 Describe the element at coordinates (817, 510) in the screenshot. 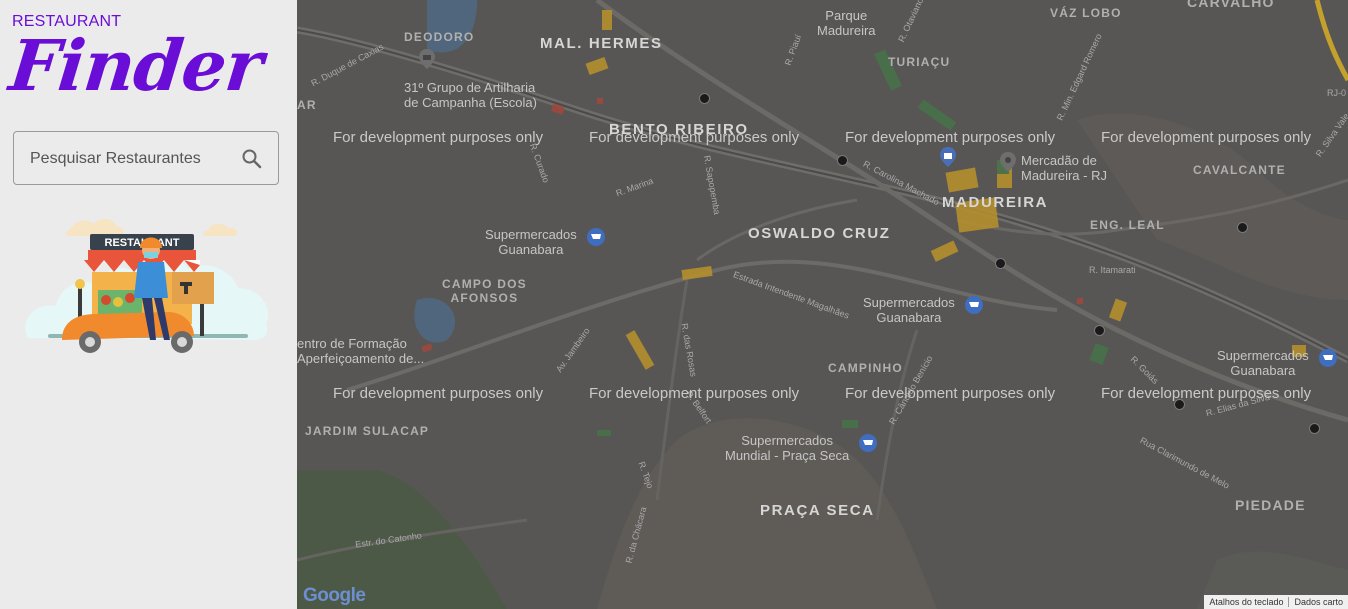

I see `neighborhood-label: PRAÇA SECA` at that location.